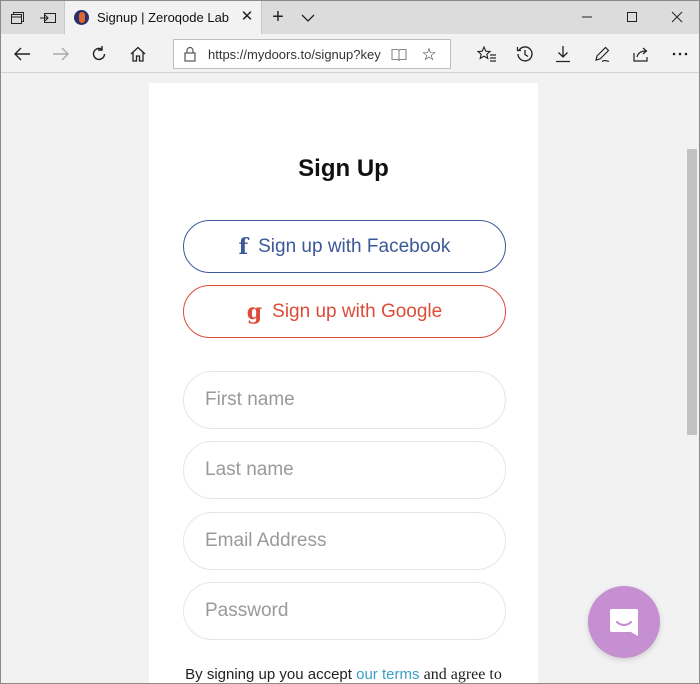 The width and height of the screenshot is (700, 684). Describe the element at coordinates (278, 18) in the screenshot. I see `new-tab-button: +` at that location.